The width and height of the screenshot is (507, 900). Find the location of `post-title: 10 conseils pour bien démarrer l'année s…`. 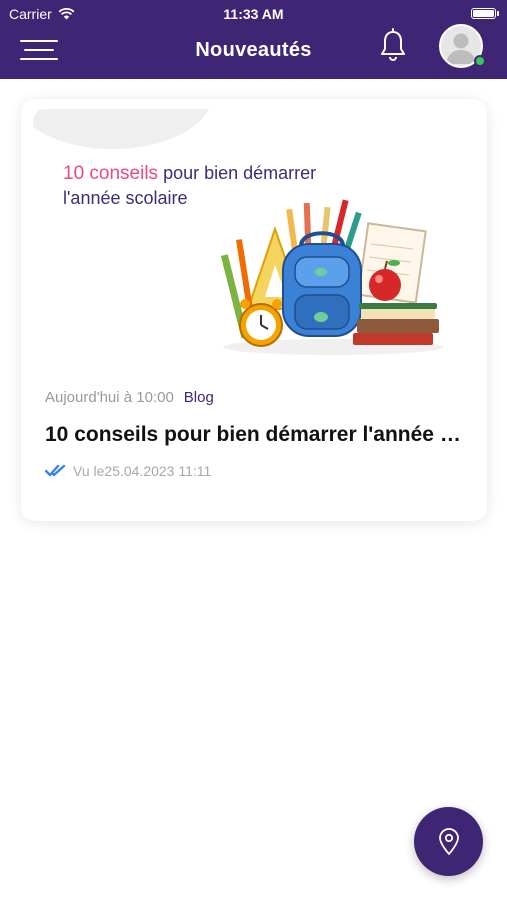

post-title: 10 conseils pour bien démarrer l'année s… is located at coordinates (255, 435).